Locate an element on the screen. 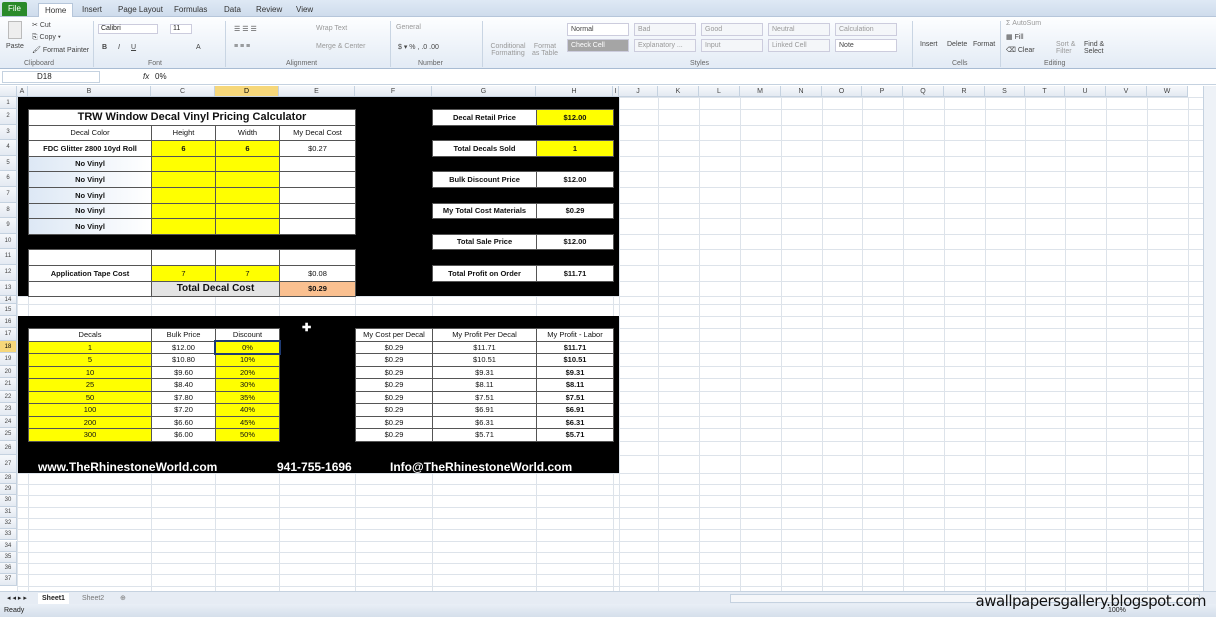 Image resolution: width=1216 pixels, height=617 pixels. select-all-button is located at coordinates (8, 91).